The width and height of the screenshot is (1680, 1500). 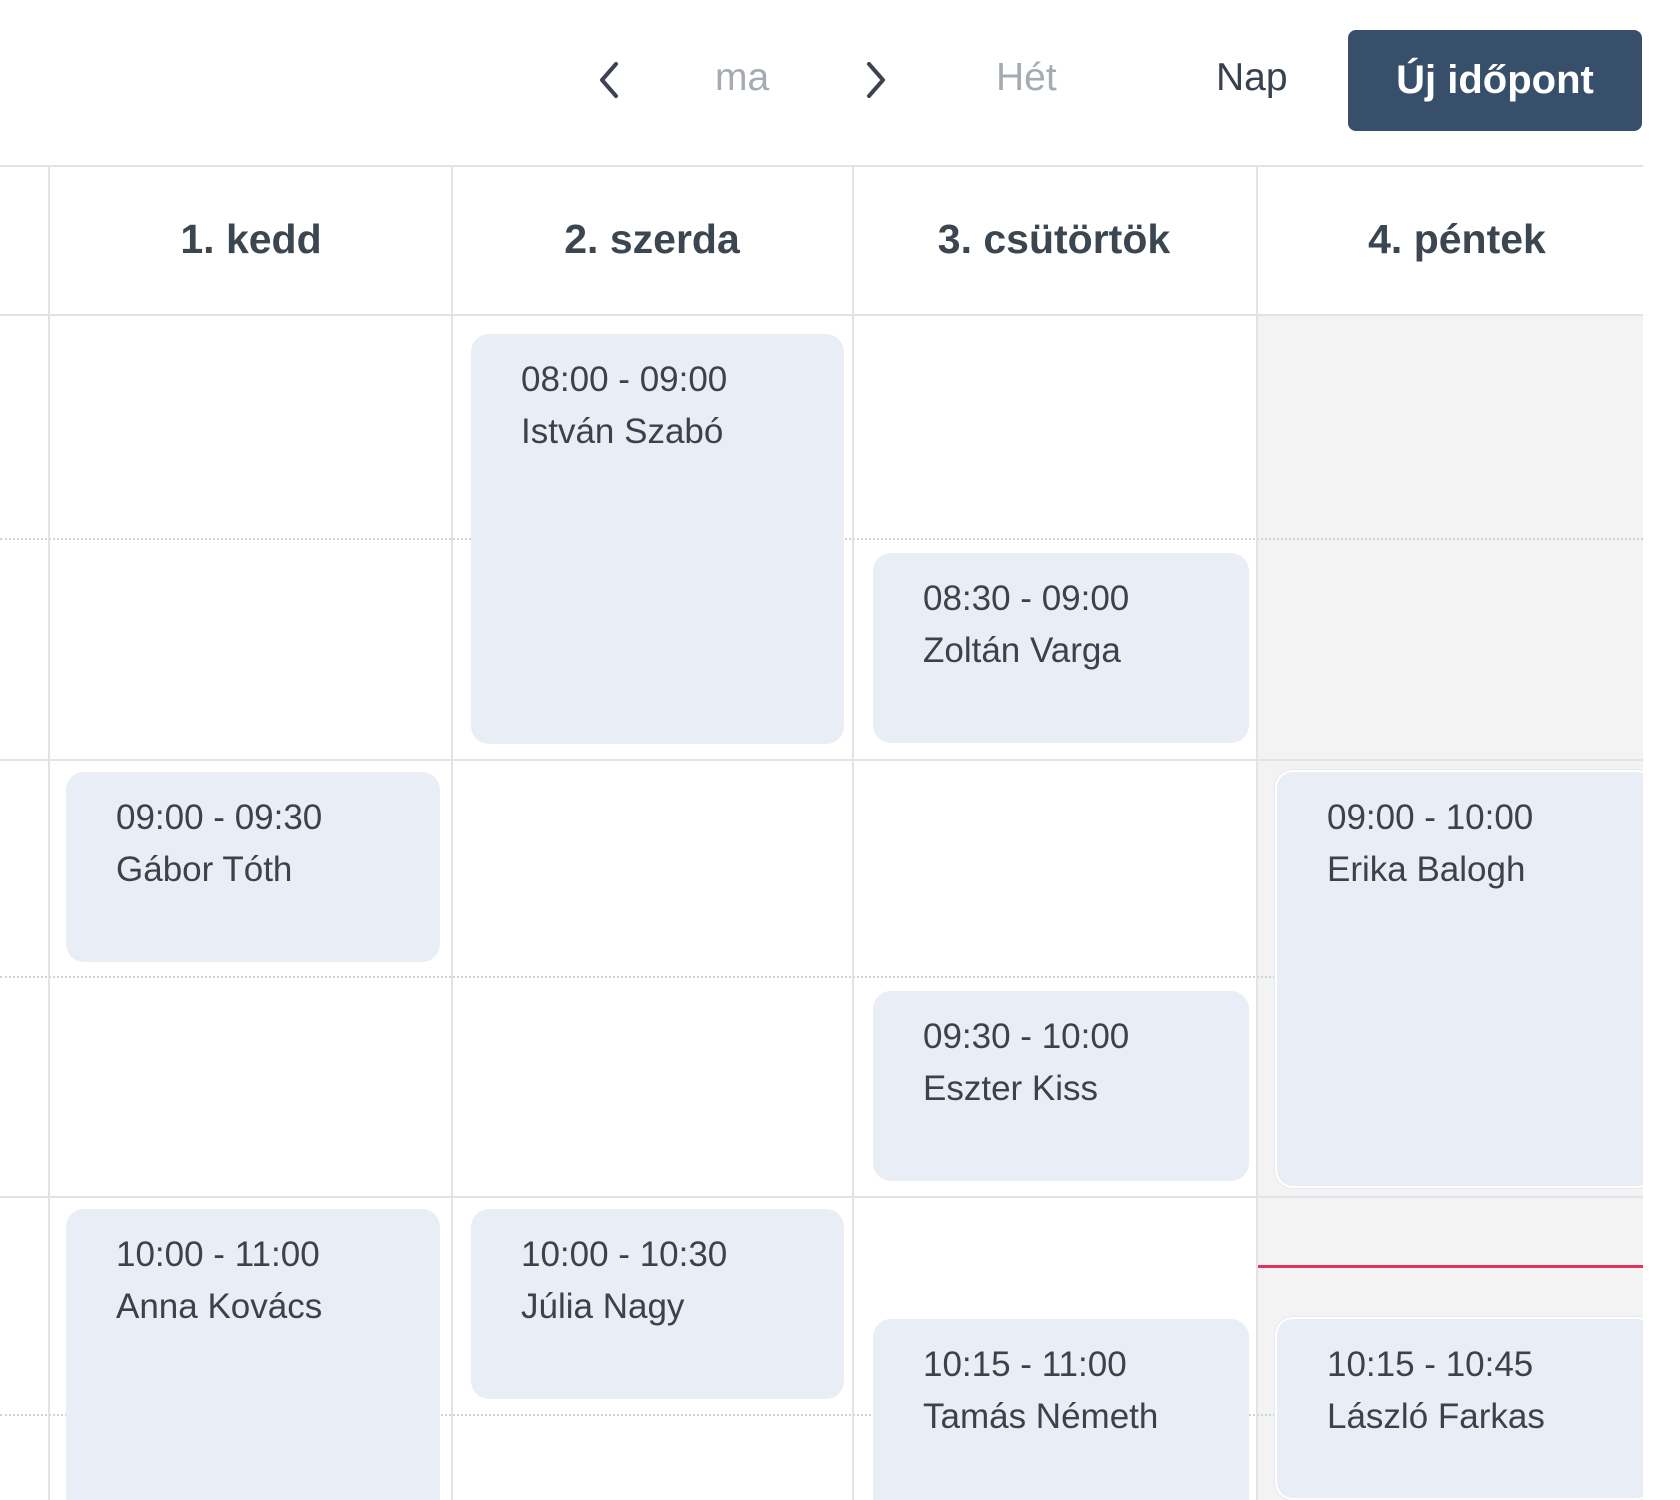 I want to click on current-time-indicator, so click(x=1450, y=1266).